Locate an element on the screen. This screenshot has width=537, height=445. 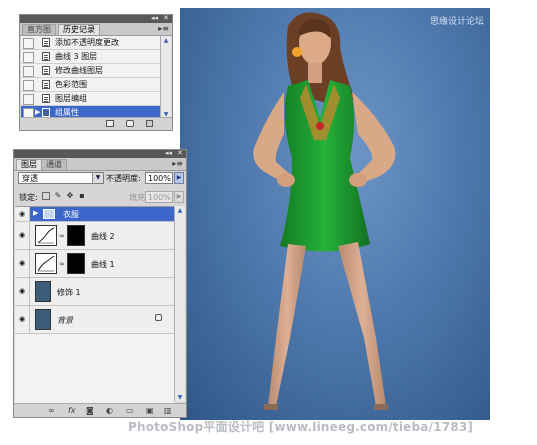
history-footer is located at coordinates (96, 123).